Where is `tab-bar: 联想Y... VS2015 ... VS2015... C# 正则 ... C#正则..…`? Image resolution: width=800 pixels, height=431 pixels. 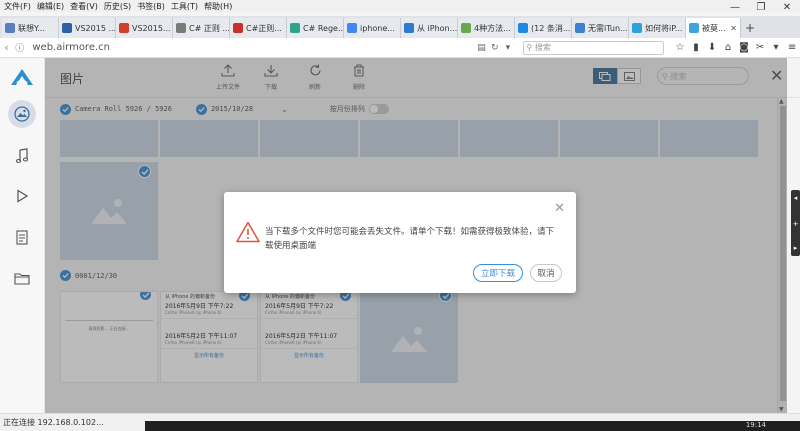
tab-bar: 联想Y... VS2015 ... VS2015... C# 正则 ... C#正则..… is located at coordinates (400, 27).